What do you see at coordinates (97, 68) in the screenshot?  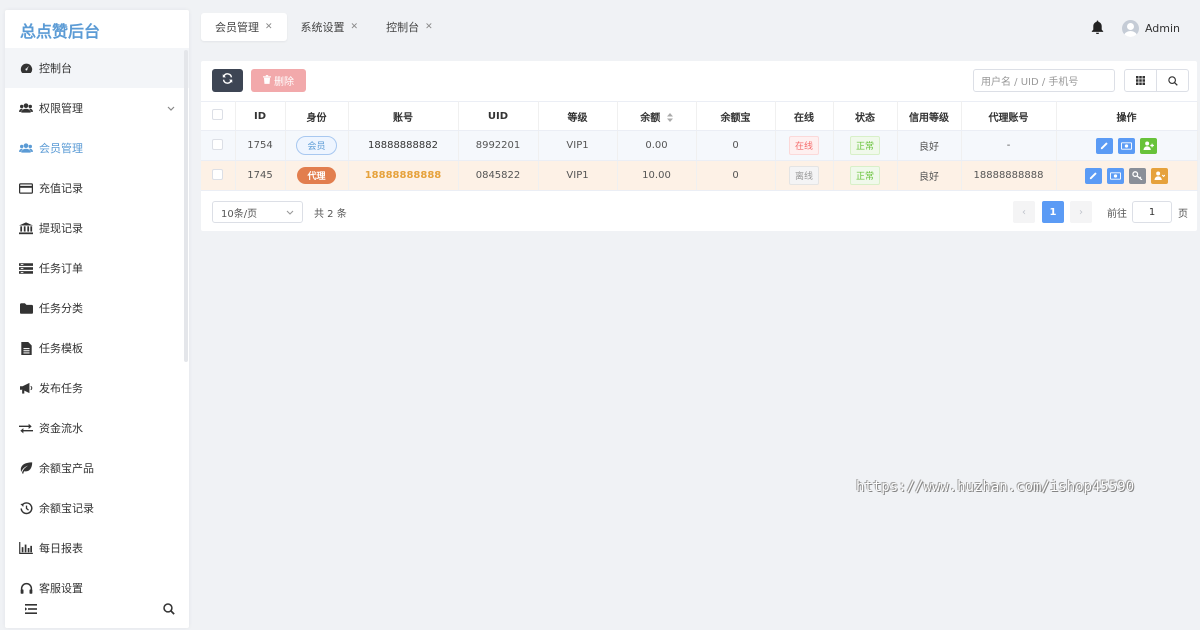 I see `sidebar-item-dashboard: 控制台` at bounding box center [97, 68].